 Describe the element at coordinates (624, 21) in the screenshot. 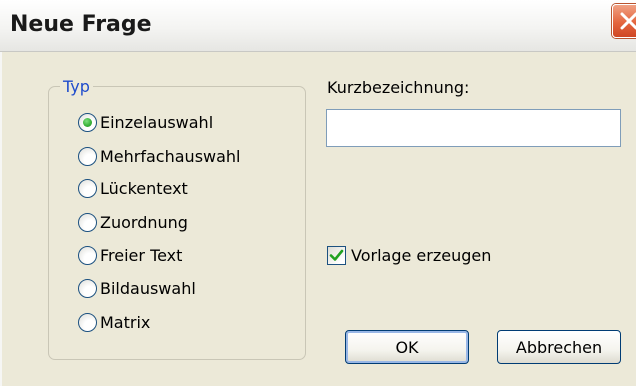

I see `close-button` at that location.